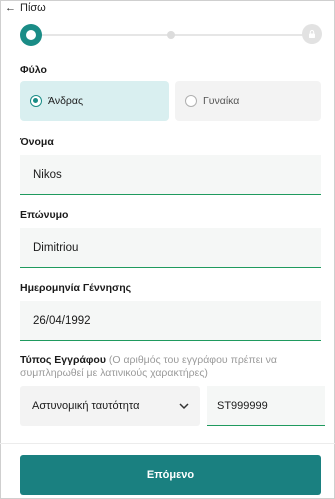  Describe the element at coordinates (33, 70) in the screenshot. I see `gender-label: Φύλο` at that location.